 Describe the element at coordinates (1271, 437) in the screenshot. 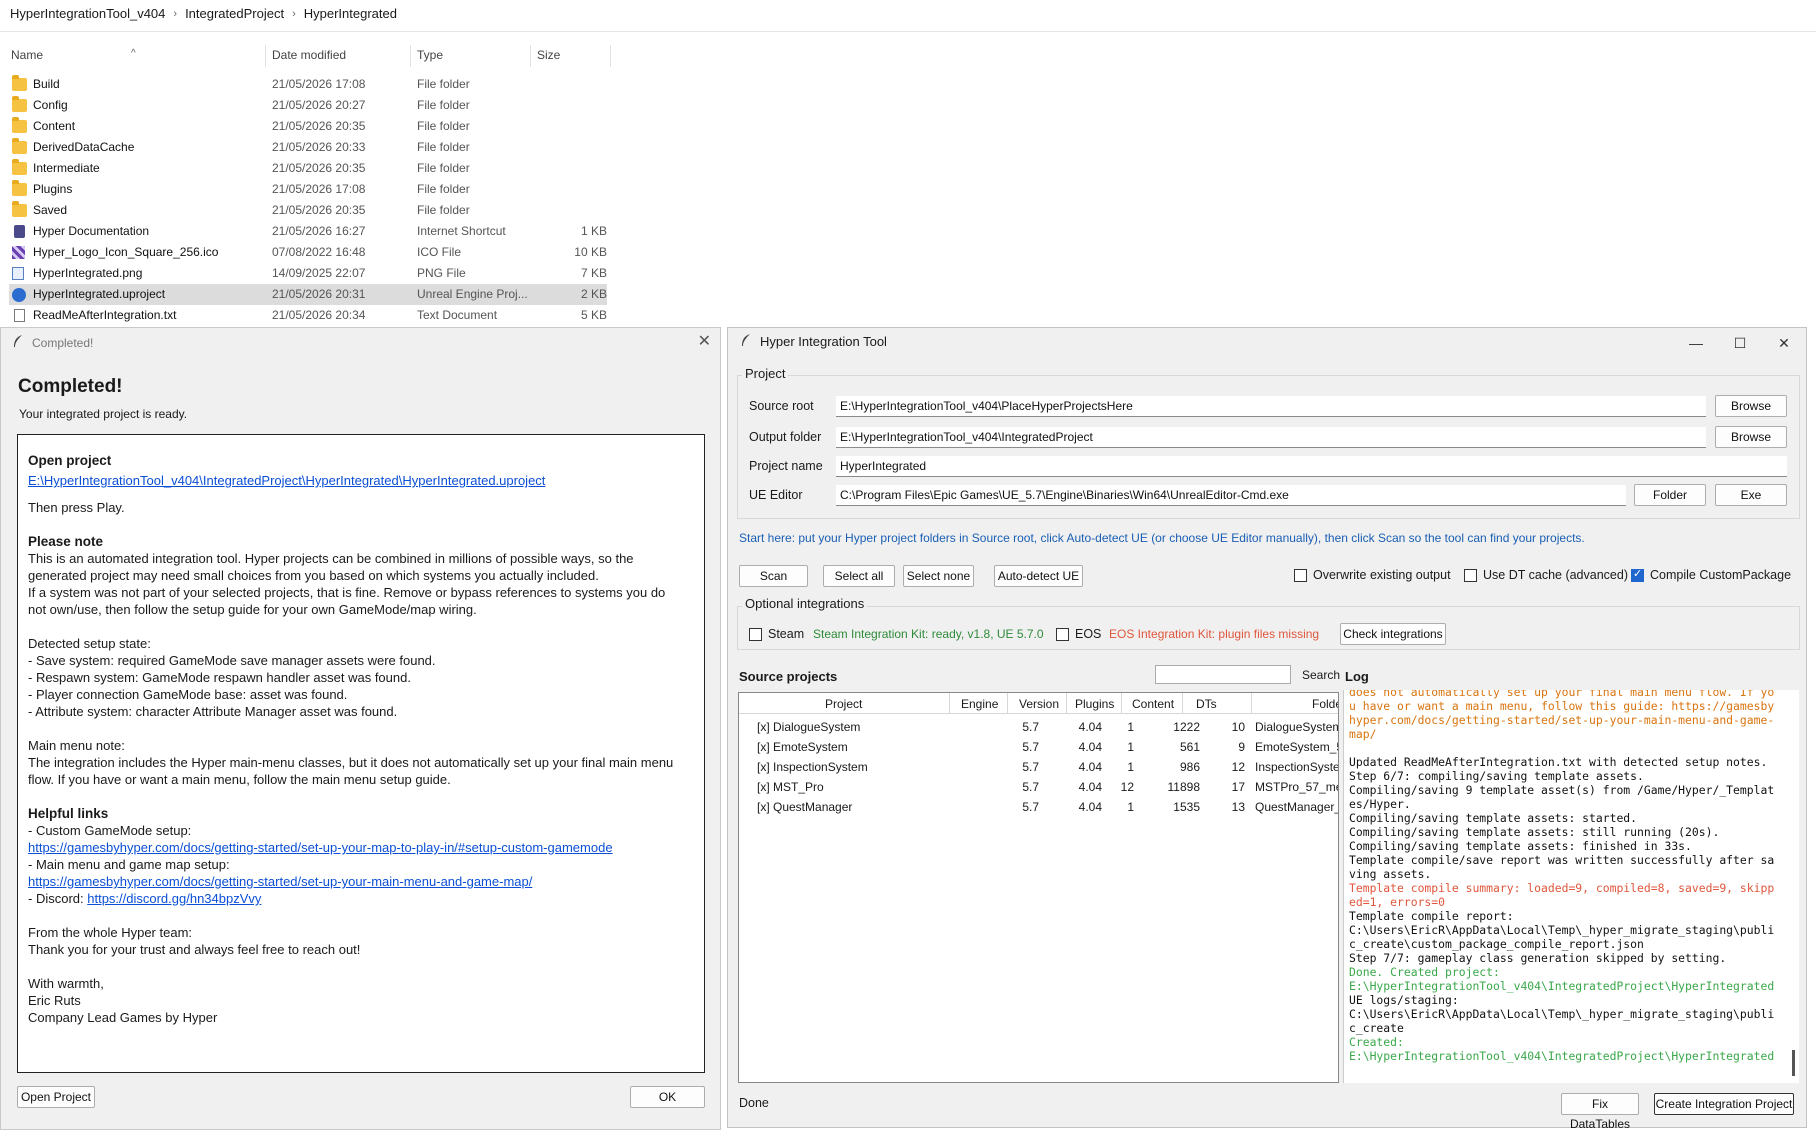

I see `output-folder-input` at that location.